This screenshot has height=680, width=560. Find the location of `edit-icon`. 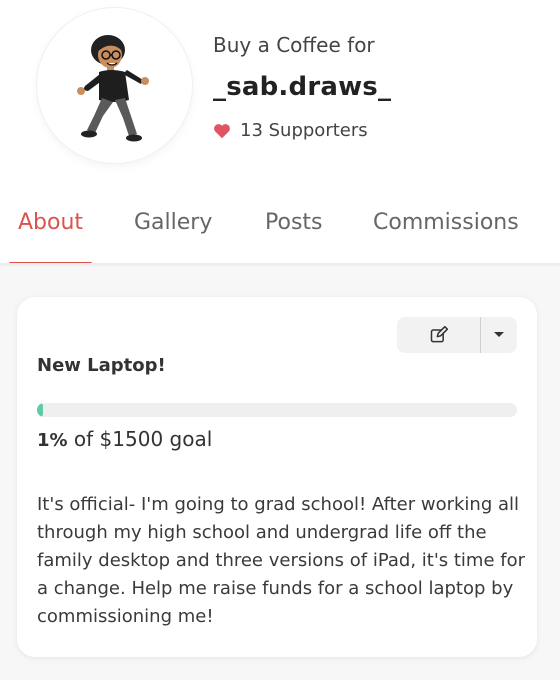

edit-icon is located at coordinates (439, 334).